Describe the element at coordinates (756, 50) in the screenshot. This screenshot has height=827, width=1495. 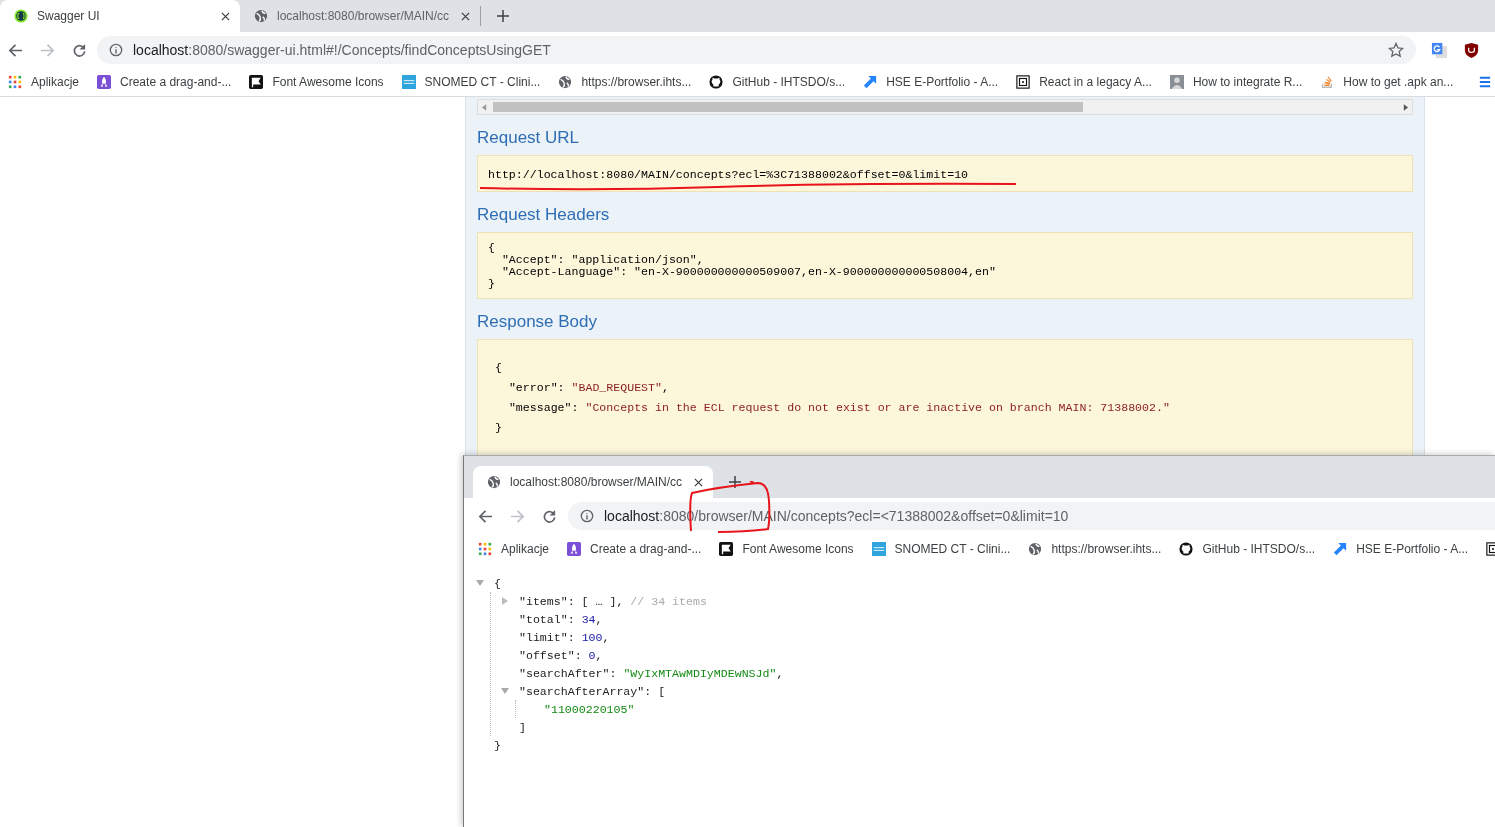
I see `address-bar: localhost:8080/swagger-ui.html#!/Concepts/findConceptsUsingGET` at that location.